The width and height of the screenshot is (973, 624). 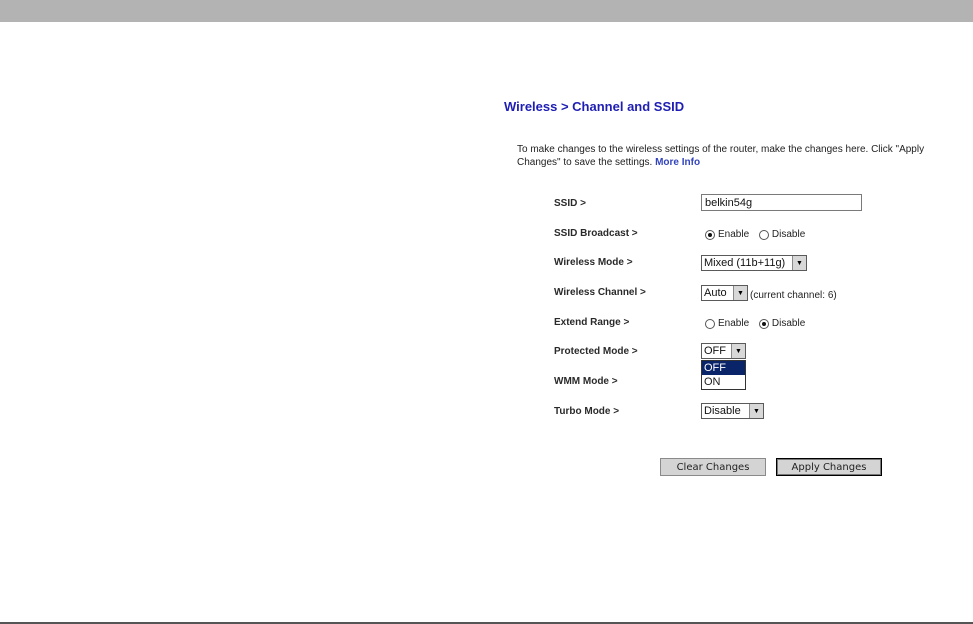 I want to click on wireless-channel-select: Auto ▼, so click(x=724, y=293).